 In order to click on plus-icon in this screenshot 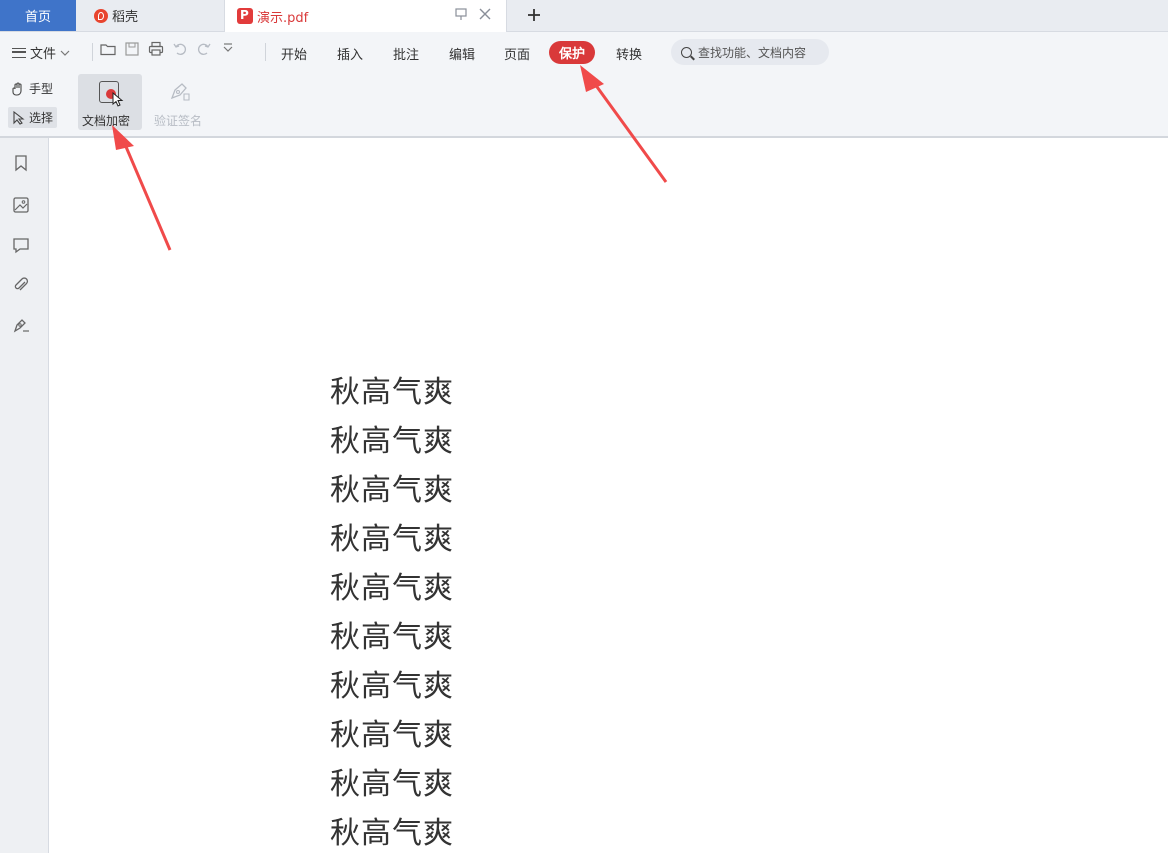, I will do `click(534, 15)`.